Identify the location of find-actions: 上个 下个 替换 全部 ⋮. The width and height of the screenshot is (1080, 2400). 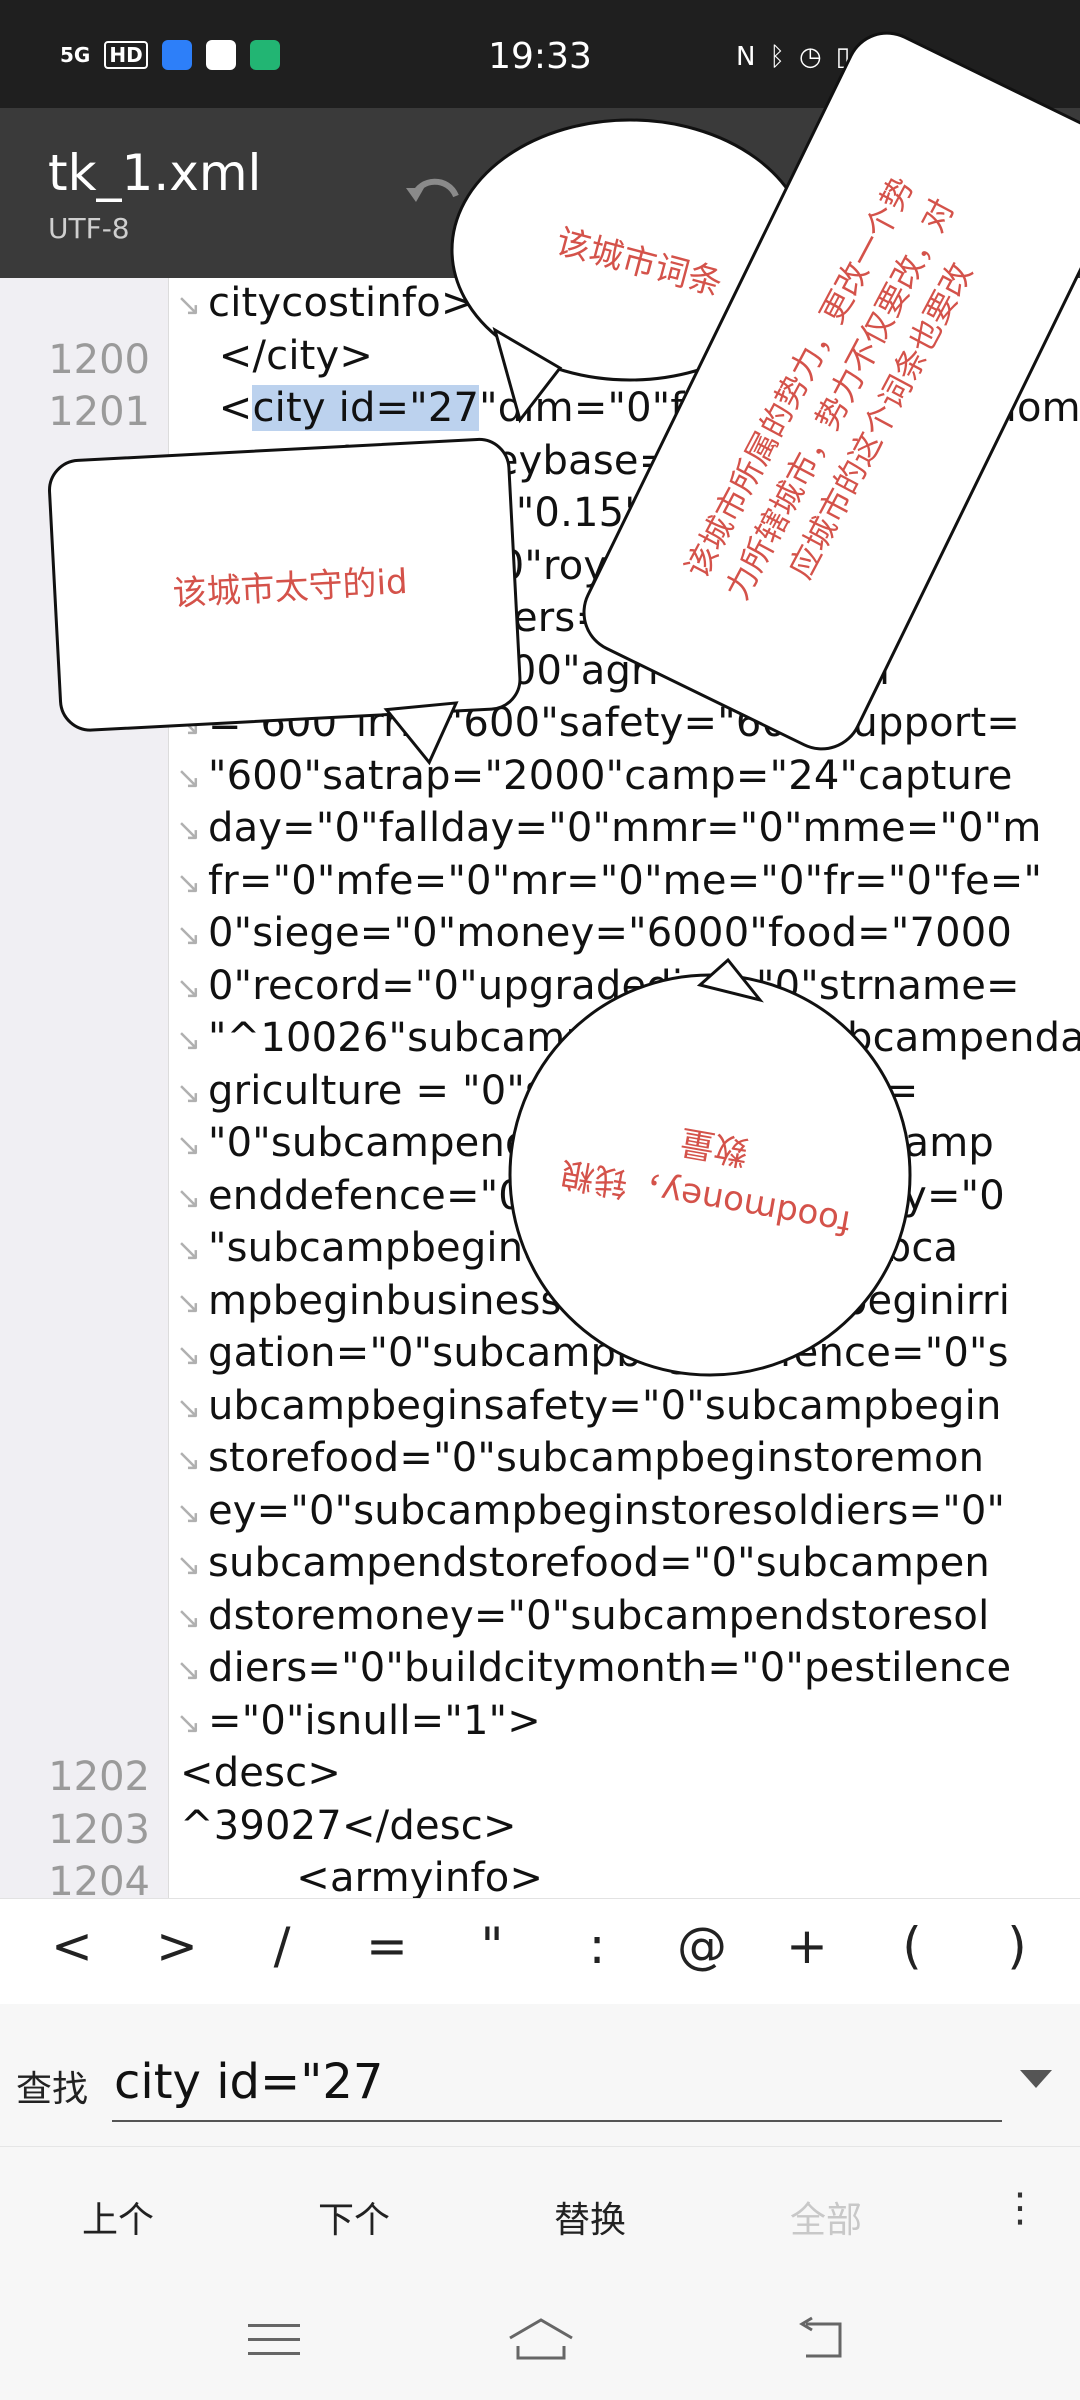
(540, 2211).